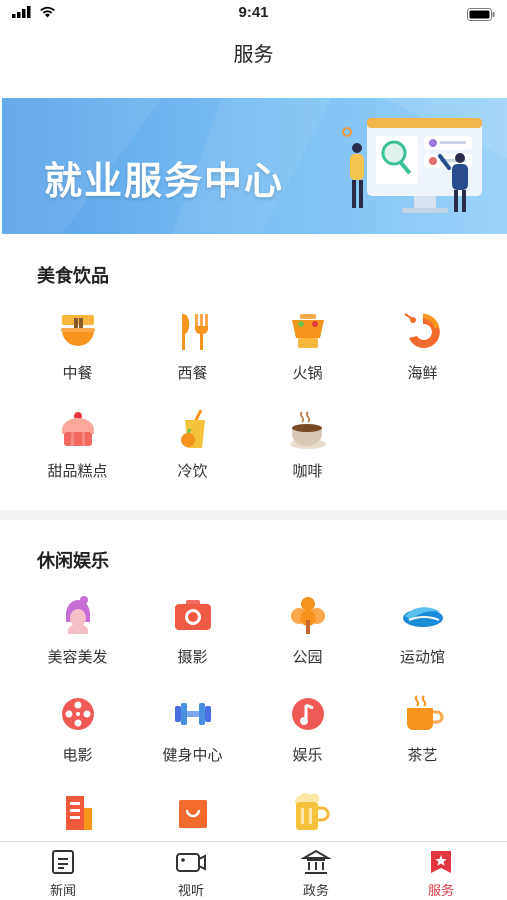  What do you see at coordinates (194, 332) in the screenshot?
I see `fork-knife-icon` at bounding box center [194, 332].